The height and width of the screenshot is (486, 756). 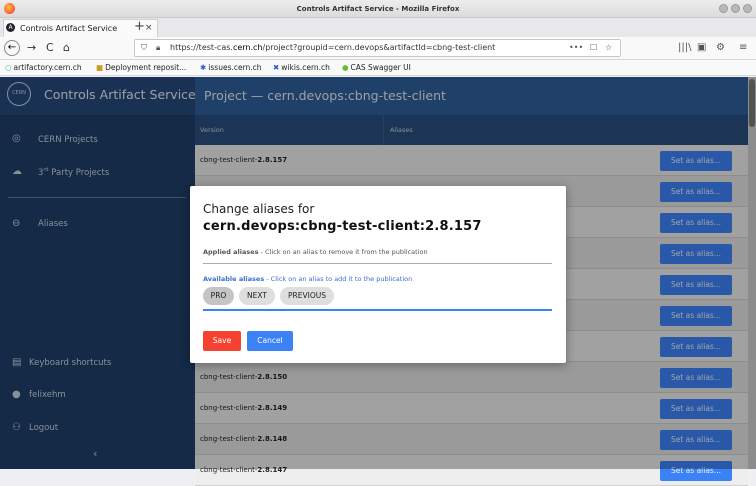 What do you see at coordinates (377, 310) in the screenshot?
I see `available-aliases-field` at bounding box center [377, 310].